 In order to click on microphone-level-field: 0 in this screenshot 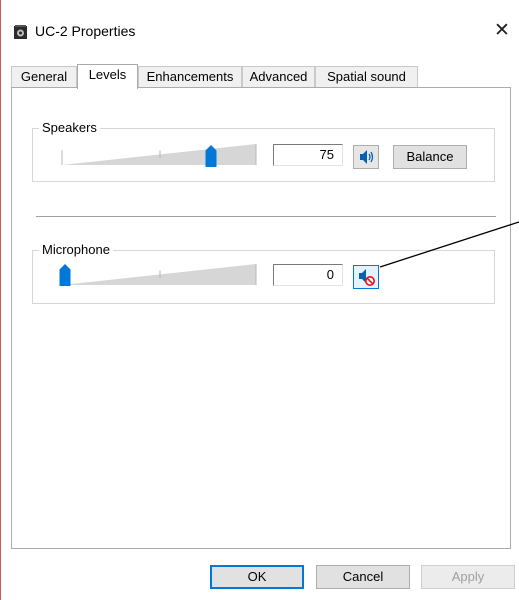, I will do `click(308, 275)`.